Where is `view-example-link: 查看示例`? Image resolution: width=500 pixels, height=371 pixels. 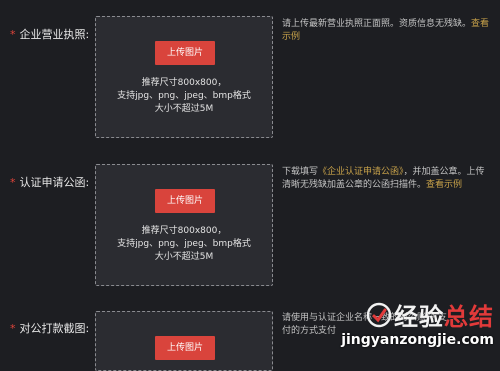
view-example-link: 查看示例 is located at coordinates (444, 185).